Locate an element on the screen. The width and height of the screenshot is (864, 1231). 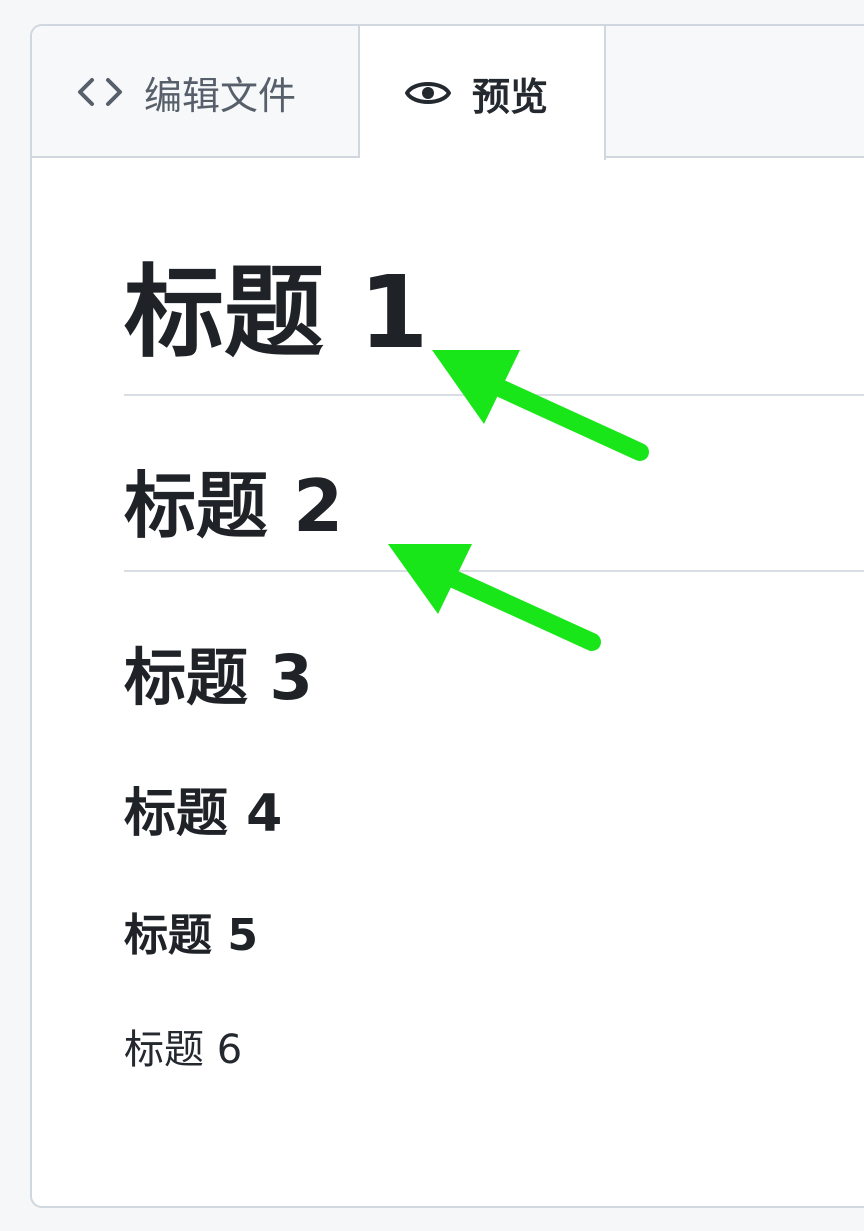
tab-edit-file: 编辑文件 is located at coordinates (196, 92).